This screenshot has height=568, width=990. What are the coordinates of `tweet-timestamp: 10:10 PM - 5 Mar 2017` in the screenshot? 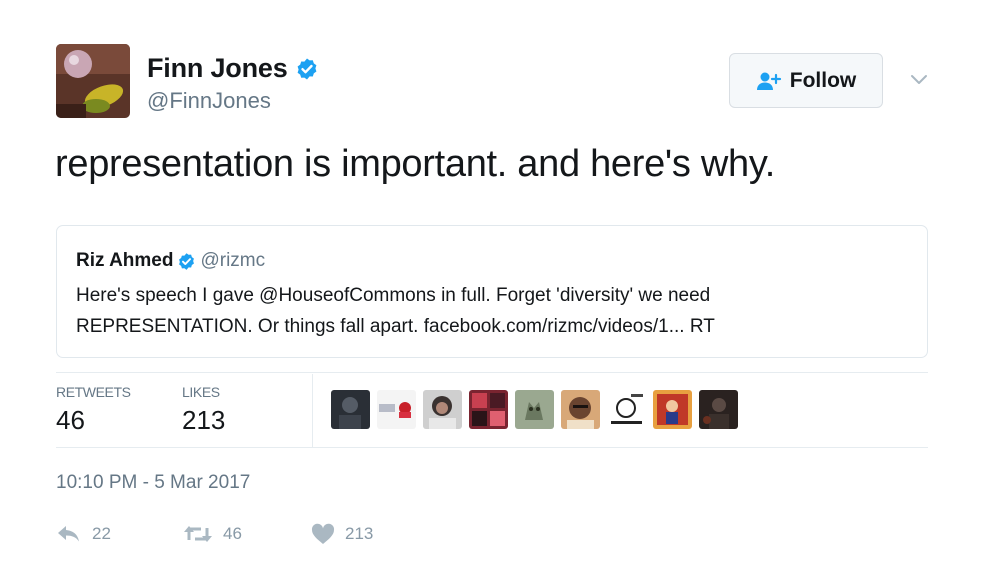 It's located at (153, 483).